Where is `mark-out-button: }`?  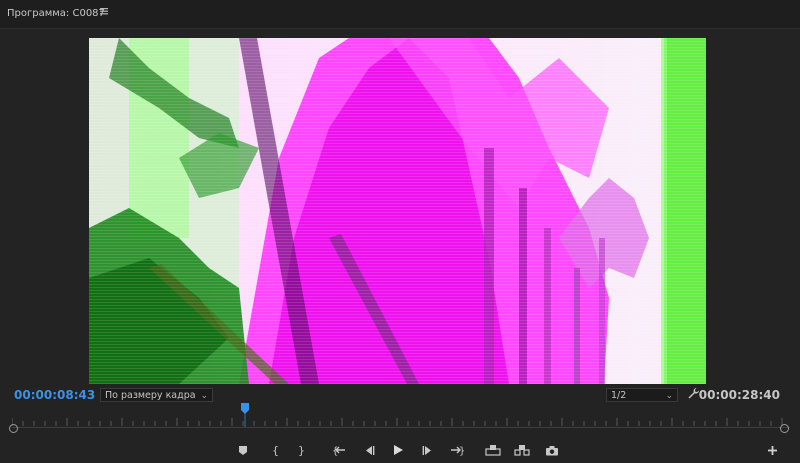
mark-out-button: } is located at coordinates (301, 450).